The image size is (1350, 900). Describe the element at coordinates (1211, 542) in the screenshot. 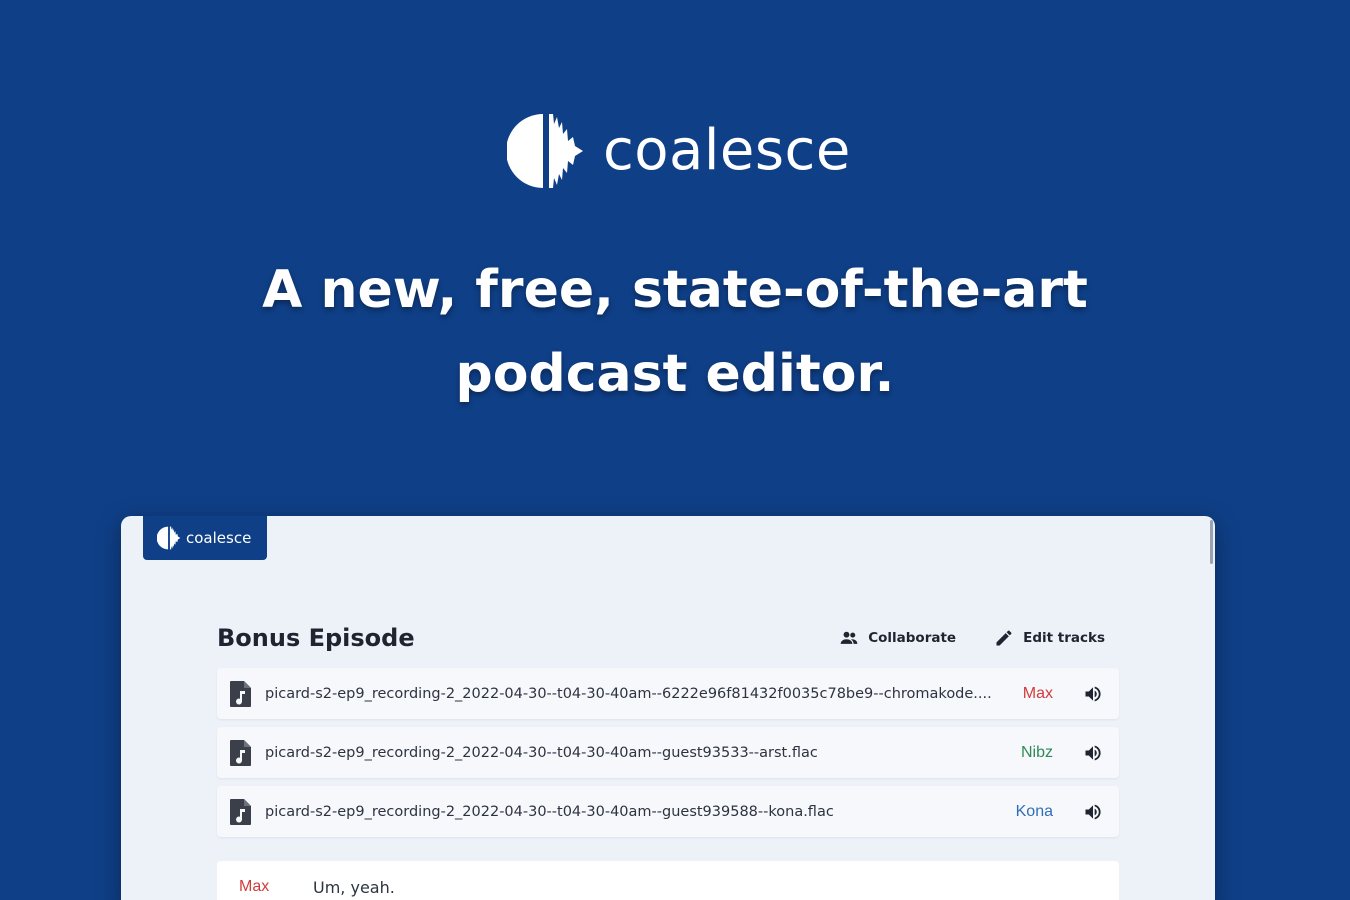

I see `scrollbar` at that location.